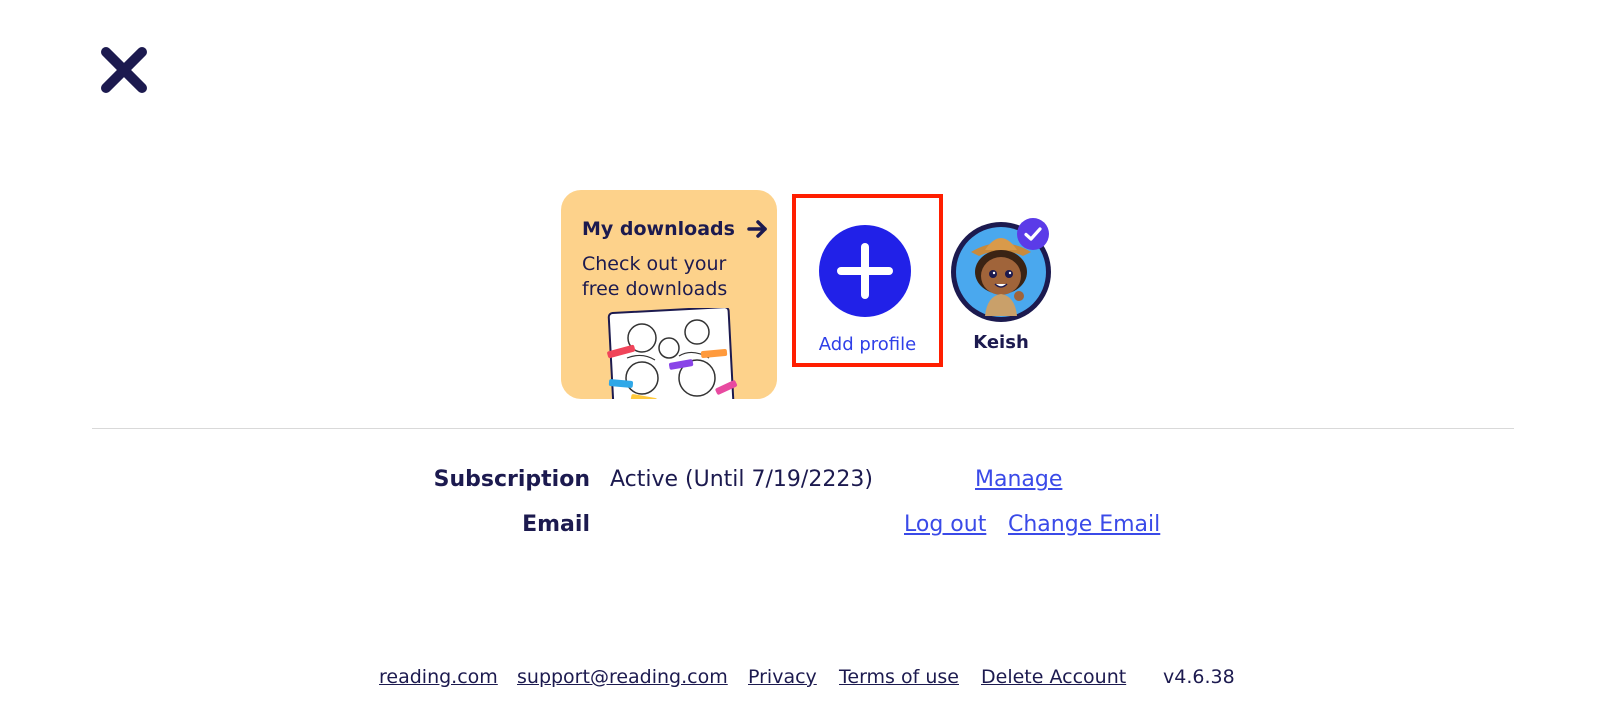  What do you see at coordinates (622, 677) in the screenshot?
I see `footer-link-support-email: support@reading.com` at bounding box center [622, 677].